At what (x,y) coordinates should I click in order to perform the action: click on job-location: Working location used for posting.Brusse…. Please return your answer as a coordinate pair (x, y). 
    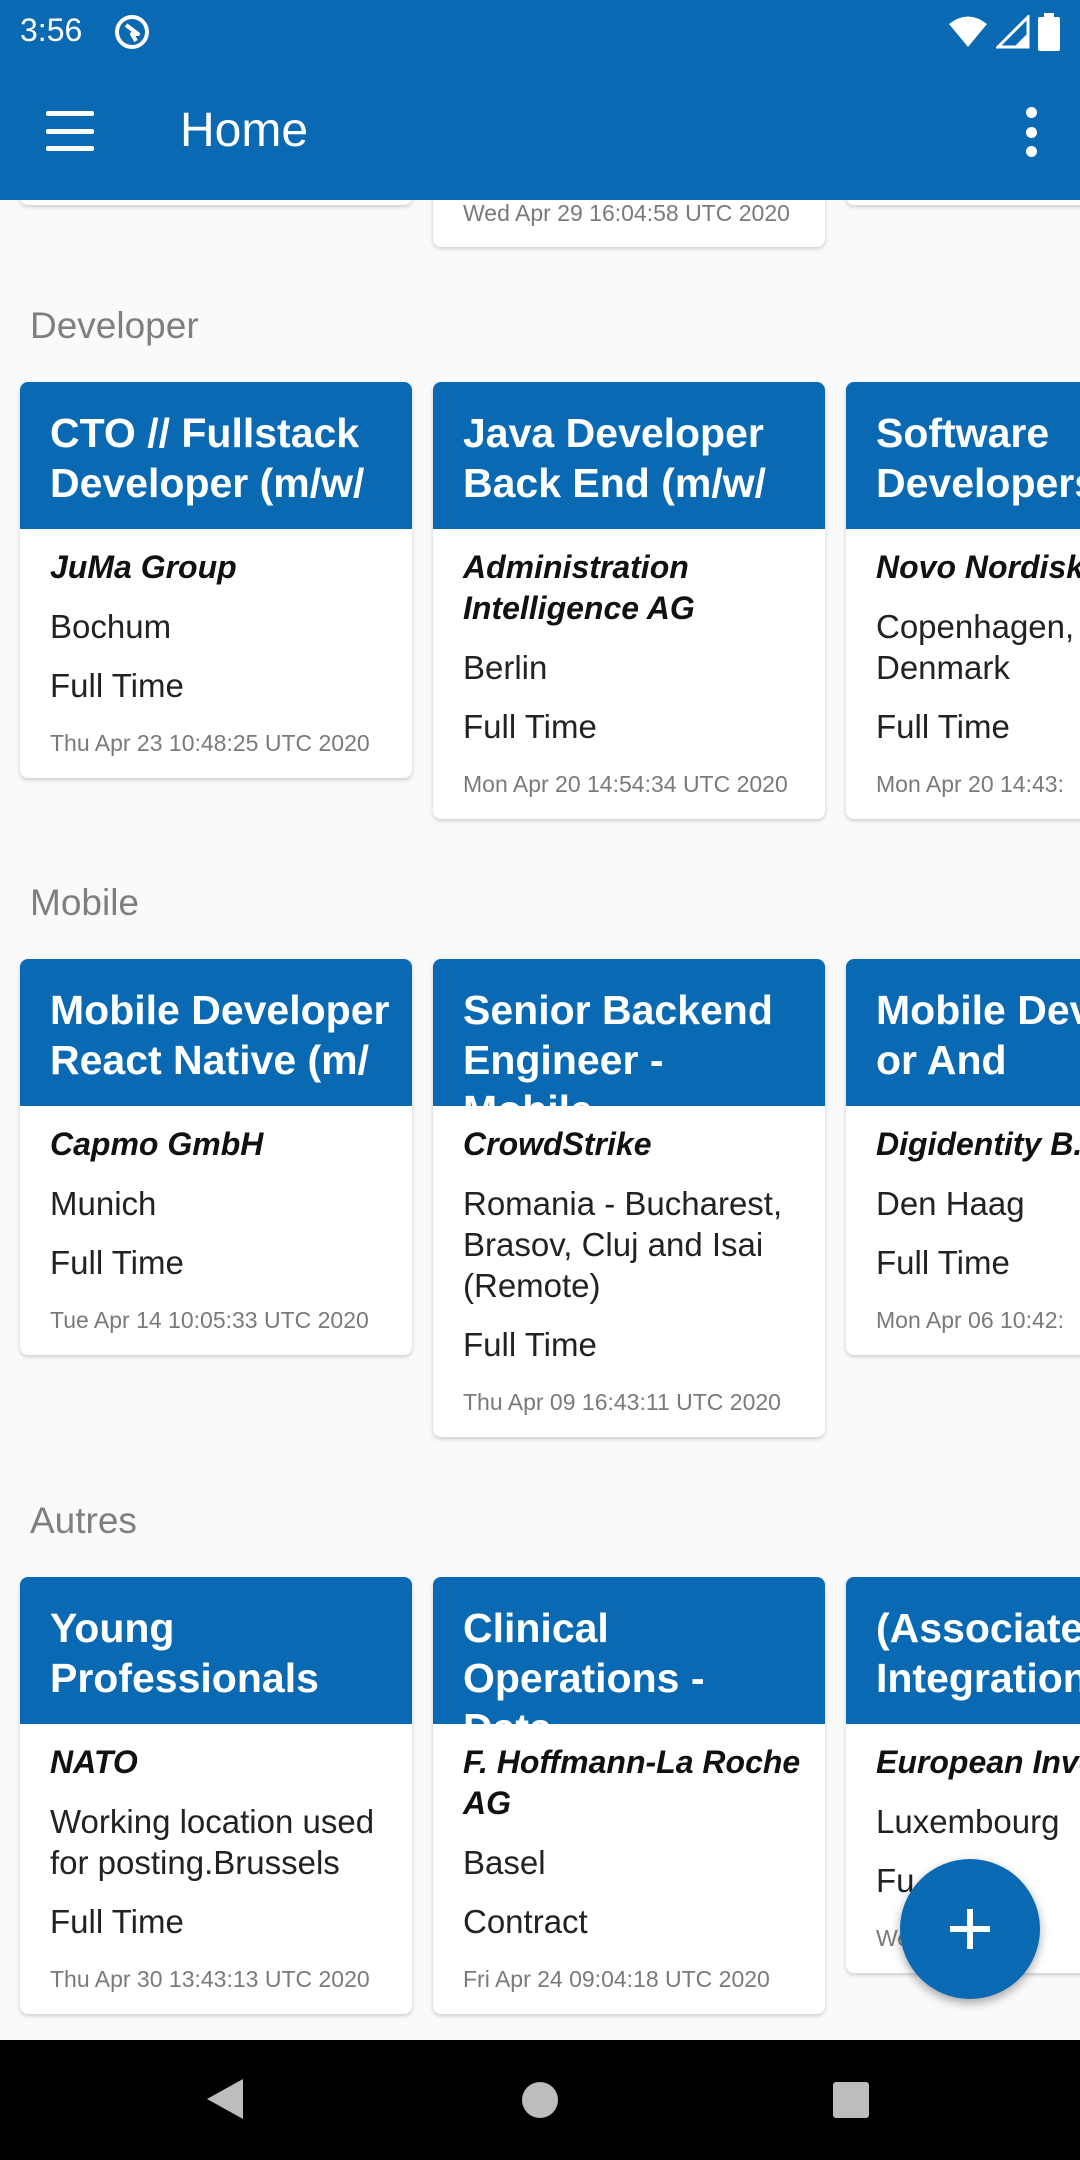
    Looking at the image, I should click on (212, 1842).